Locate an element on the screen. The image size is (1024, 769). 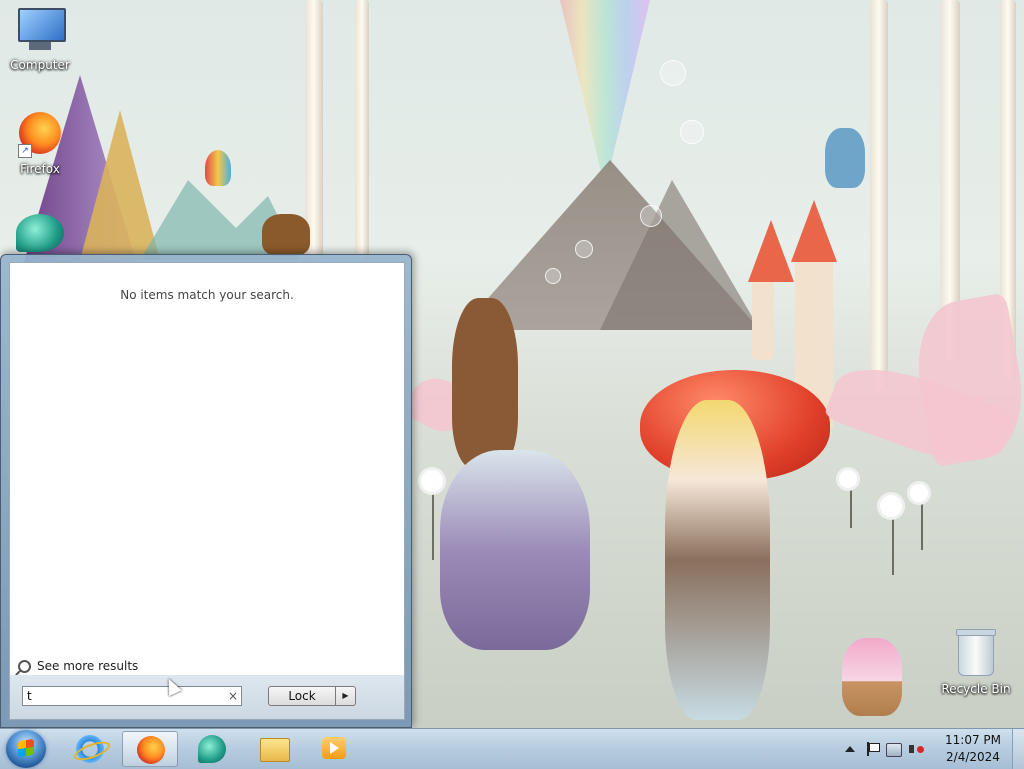
recycle-bin-icon is located at coordinates (976, 654).